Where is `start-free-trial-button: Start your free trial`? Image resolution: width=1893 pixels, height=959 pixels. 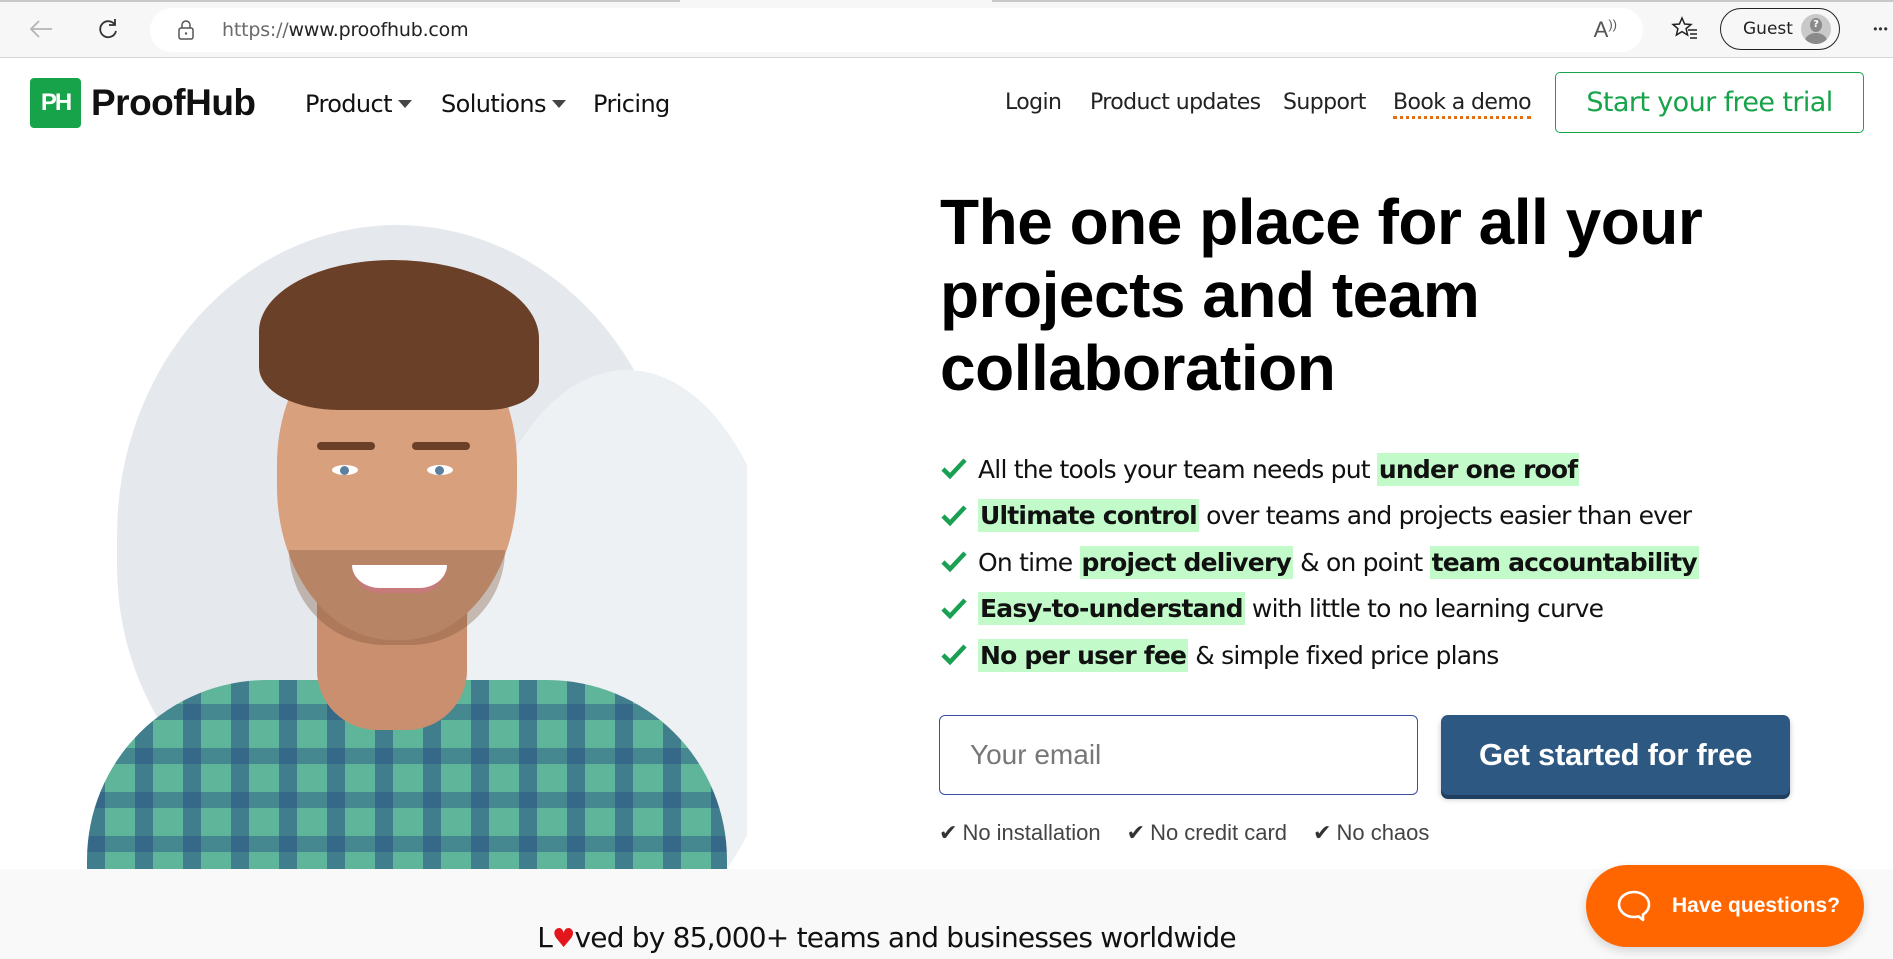
start-free-trial-button: Start your free trial is located at coordinates (1709, 102).